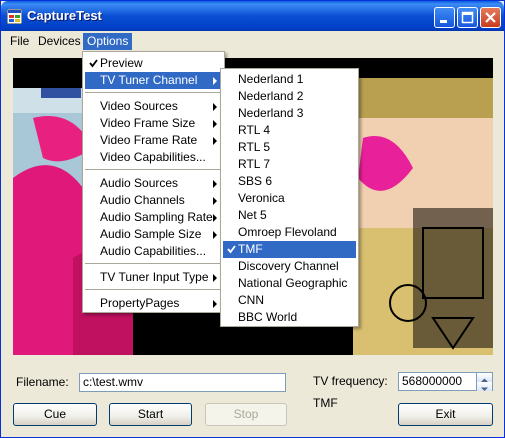  Describe the element at coordinates (255, 181) in the screenshot. I see `channel-label: SBS 6` at that location.